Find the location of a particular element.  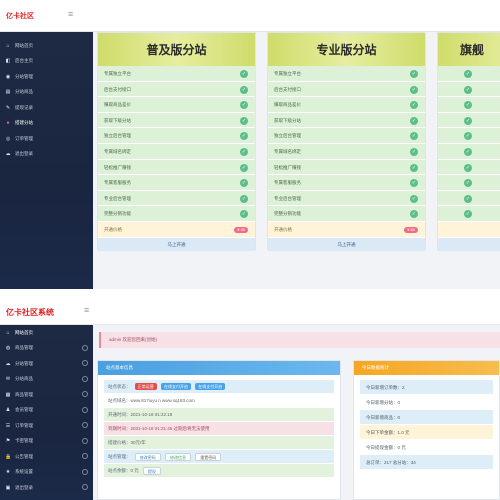

flag-icon: ⚑ is located at coordinates (8, 441).